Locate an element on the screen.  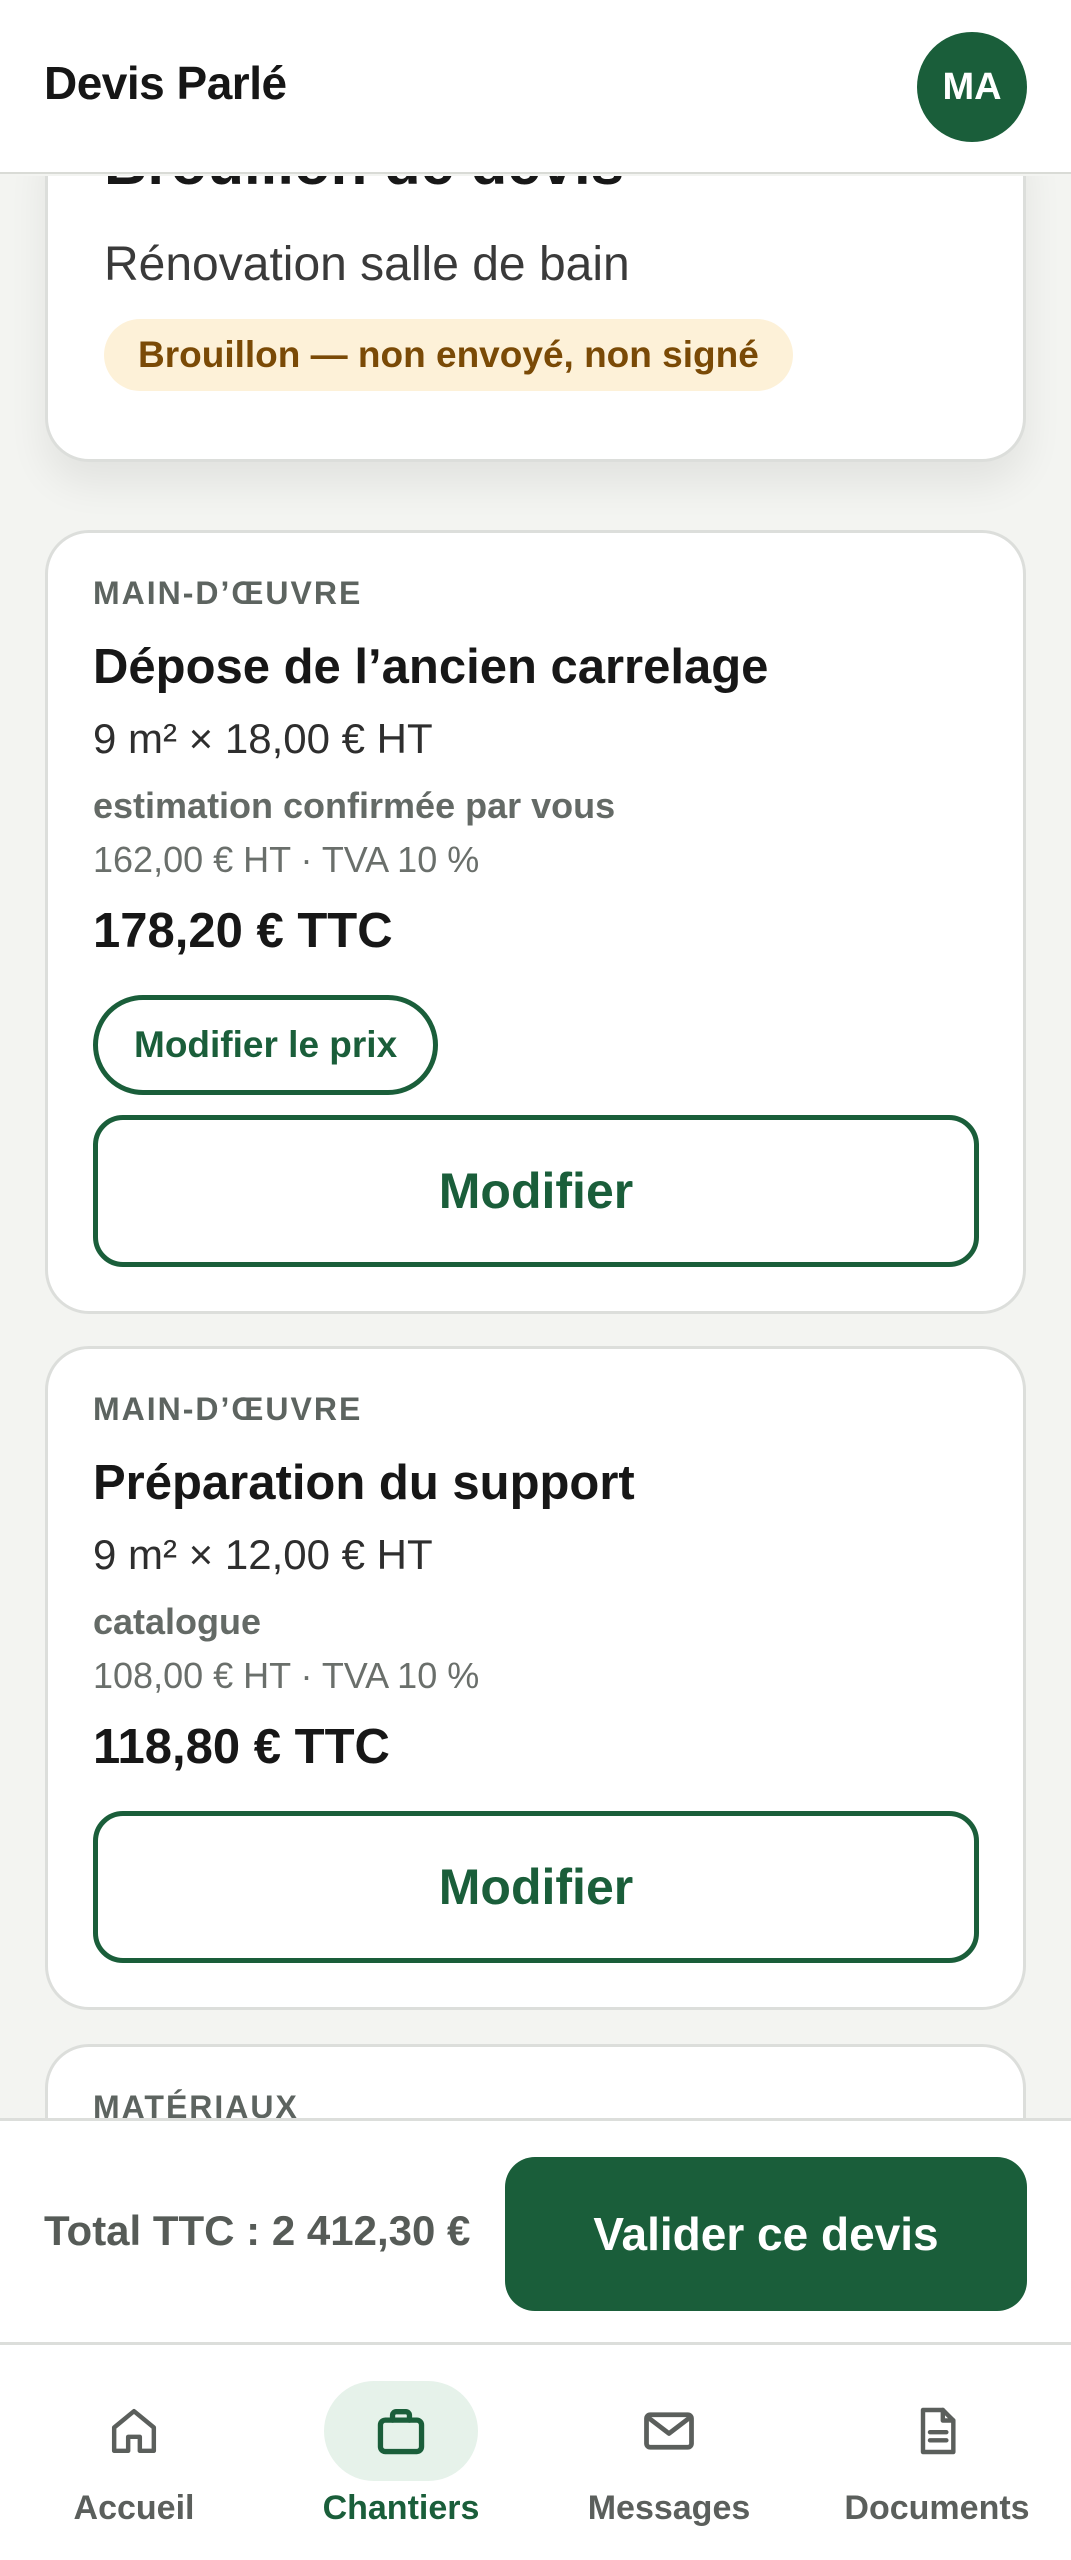
briefcase-icon is located at coordinates (401, 2431).